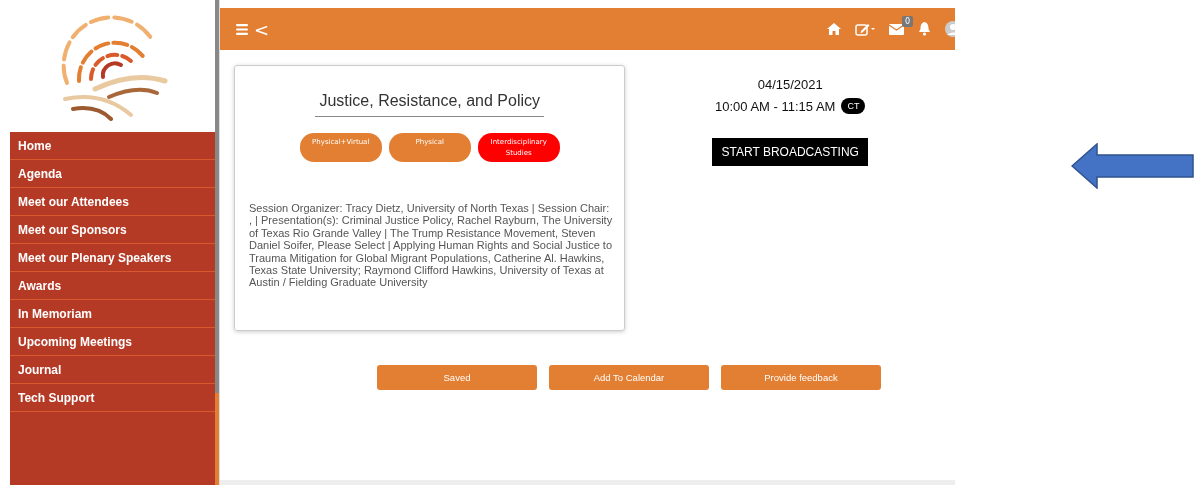 This screenshot has width=1198, height=485. Describe the element at coordinates (924, 29) in the screenshot. I see `bell-icon` at that location.